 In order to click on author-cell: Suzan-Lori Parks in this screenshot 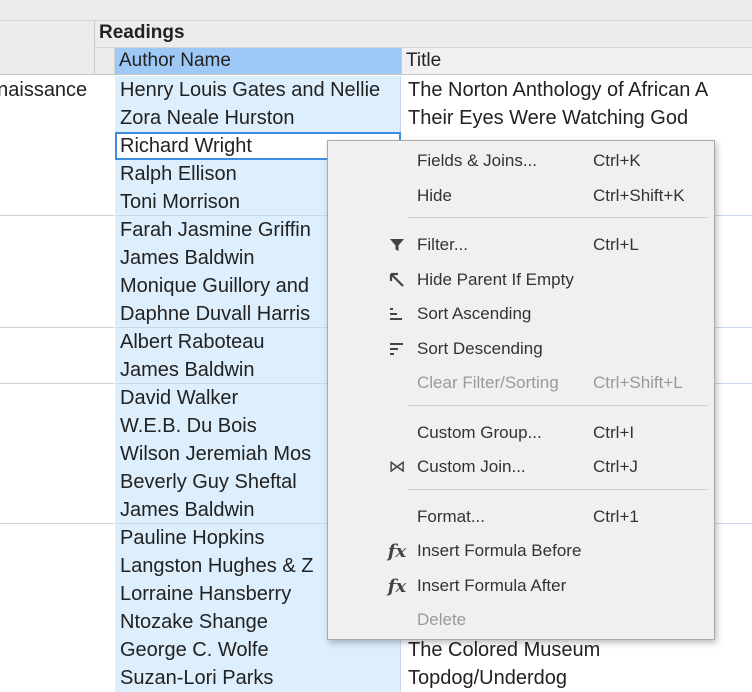, I will do `click(258, 678)`.